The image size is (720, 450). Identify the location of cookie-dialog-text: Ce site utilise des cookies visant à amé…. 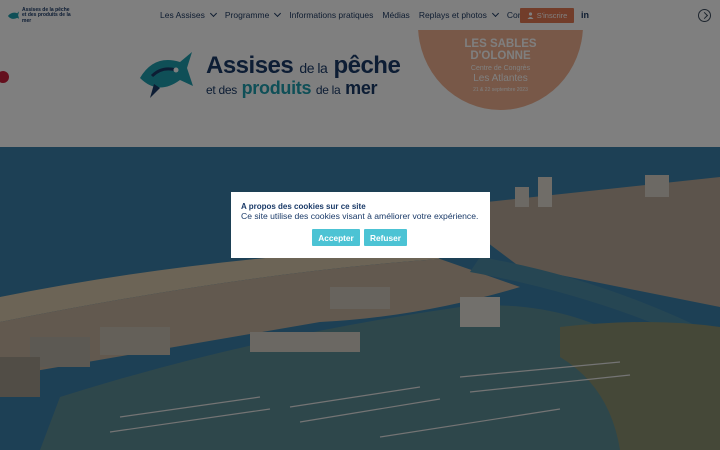
(360, 216).